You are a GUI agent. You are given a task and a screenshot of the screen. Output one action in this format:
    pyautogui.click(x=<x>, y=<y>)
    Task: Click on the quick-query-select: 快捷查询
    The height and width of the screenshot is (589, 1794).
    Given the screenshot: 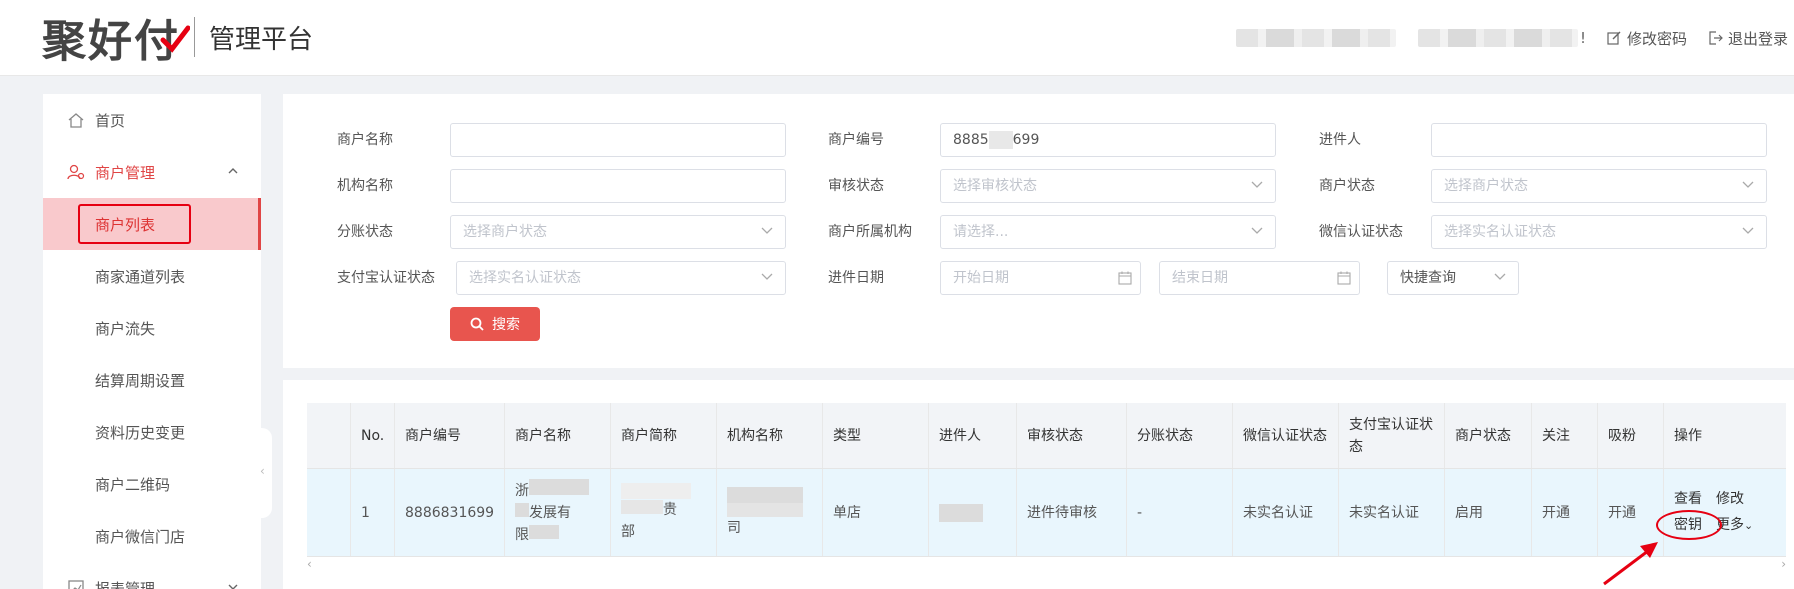 What is the action you would take?
    pyautogui.click(x=1453, y=278)
    